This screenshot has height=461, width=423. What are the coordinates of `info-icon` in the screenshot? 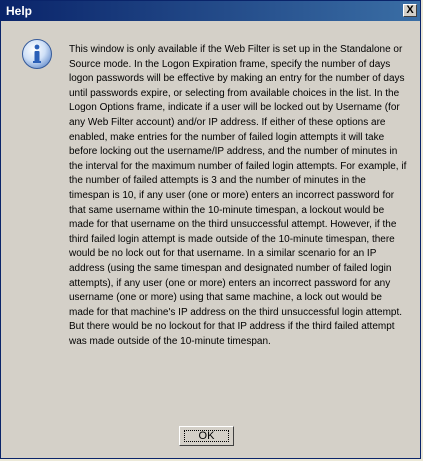 It's located at (37, 54).